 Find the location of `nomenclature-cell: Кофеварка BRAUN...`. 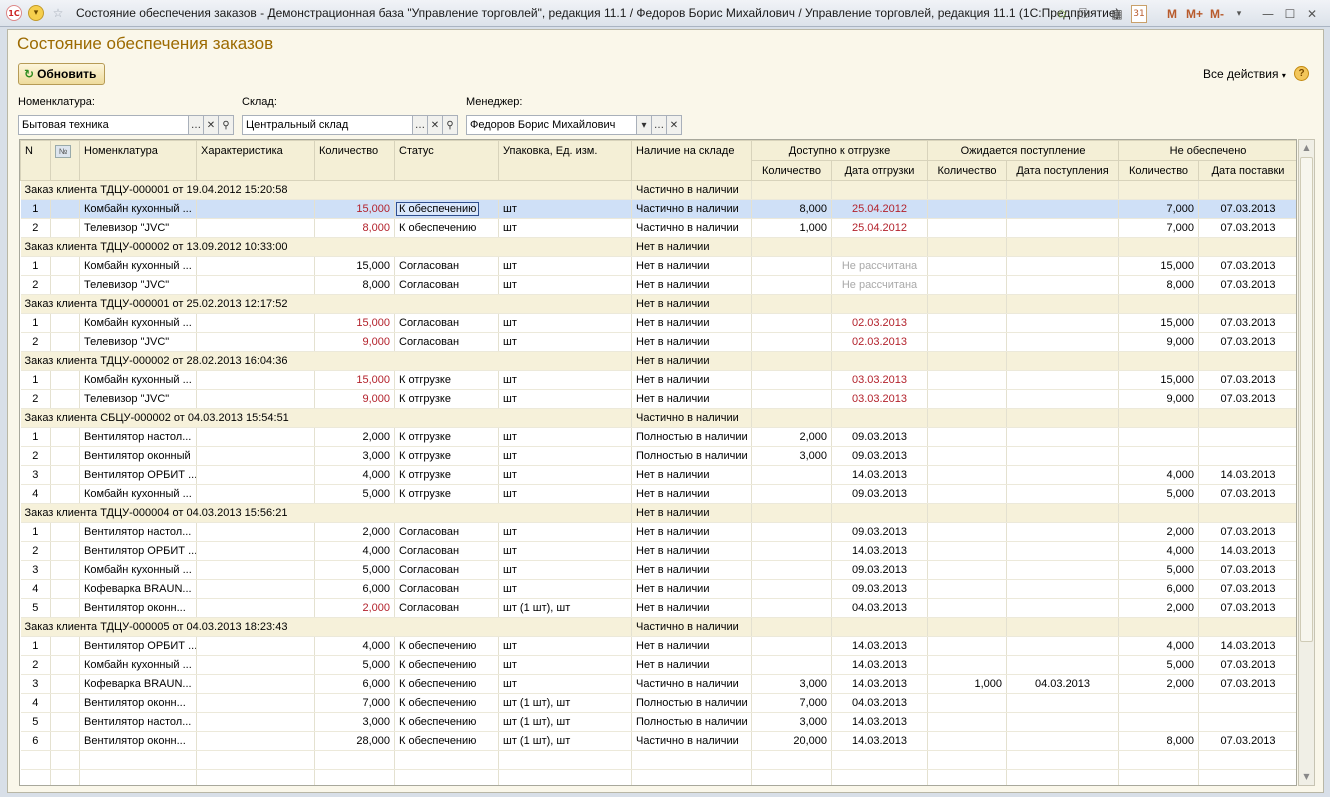

nomenclature-cell: Кофеварка BRAUN... is located at coordinates (138, 684).